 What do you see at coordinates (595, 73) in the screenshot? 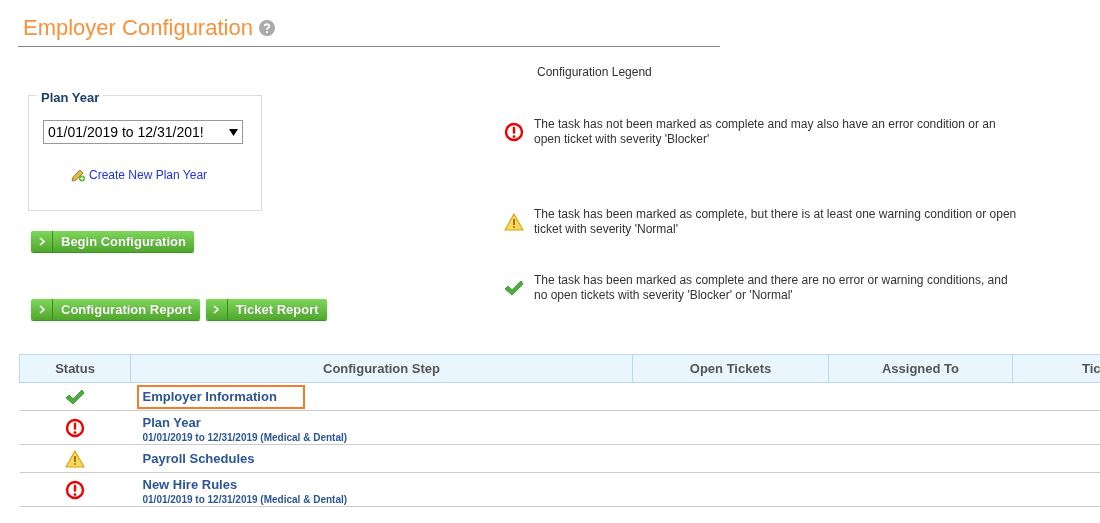
I see `legend-title: Configuration Legend` at bounding box center [595, 73].